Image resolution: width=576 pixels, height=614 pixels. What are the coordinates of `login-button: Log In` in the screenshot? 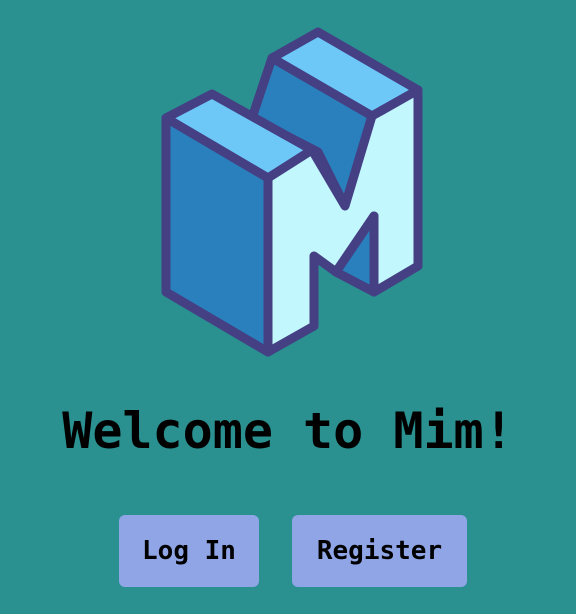 It's located at (189, 551).